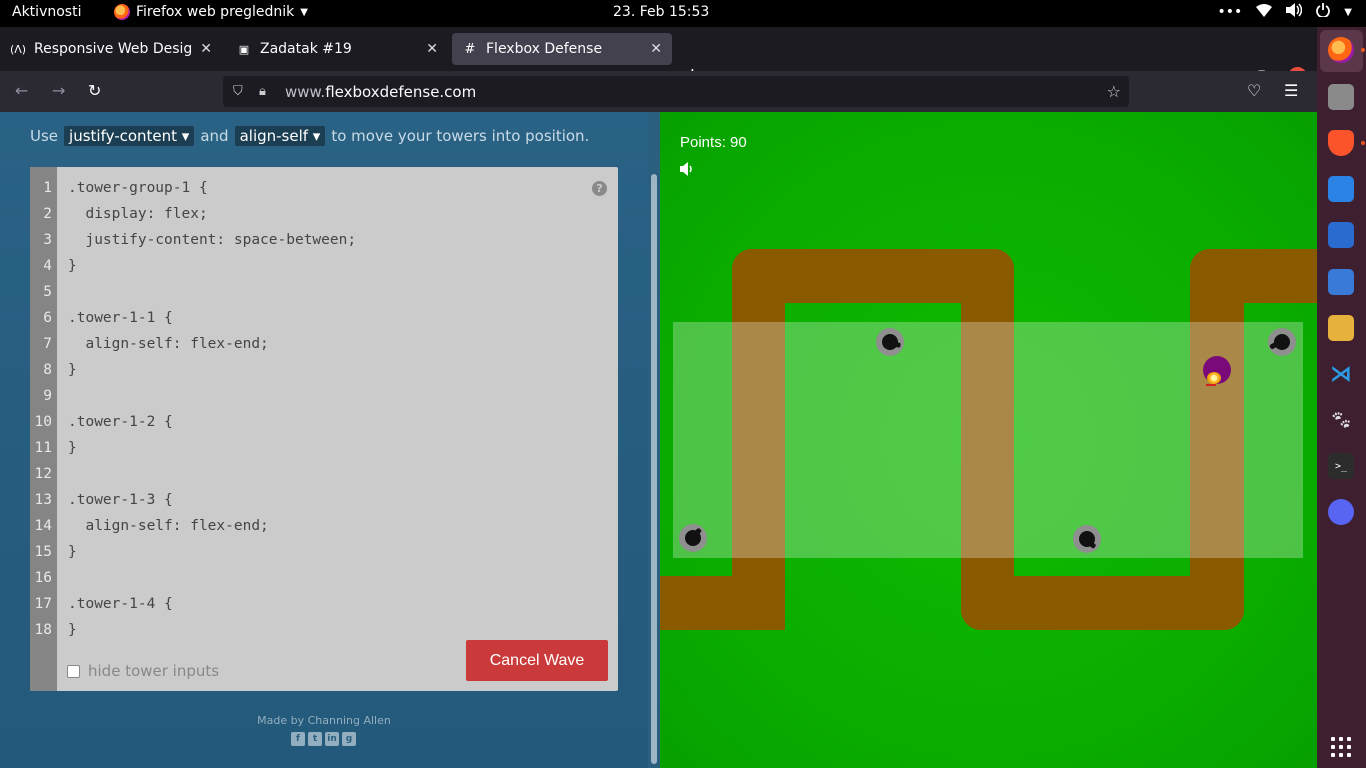 The width and height of the screenshot is (1366, 768). I want to click on facebook-icon: f, so click(298, 739).